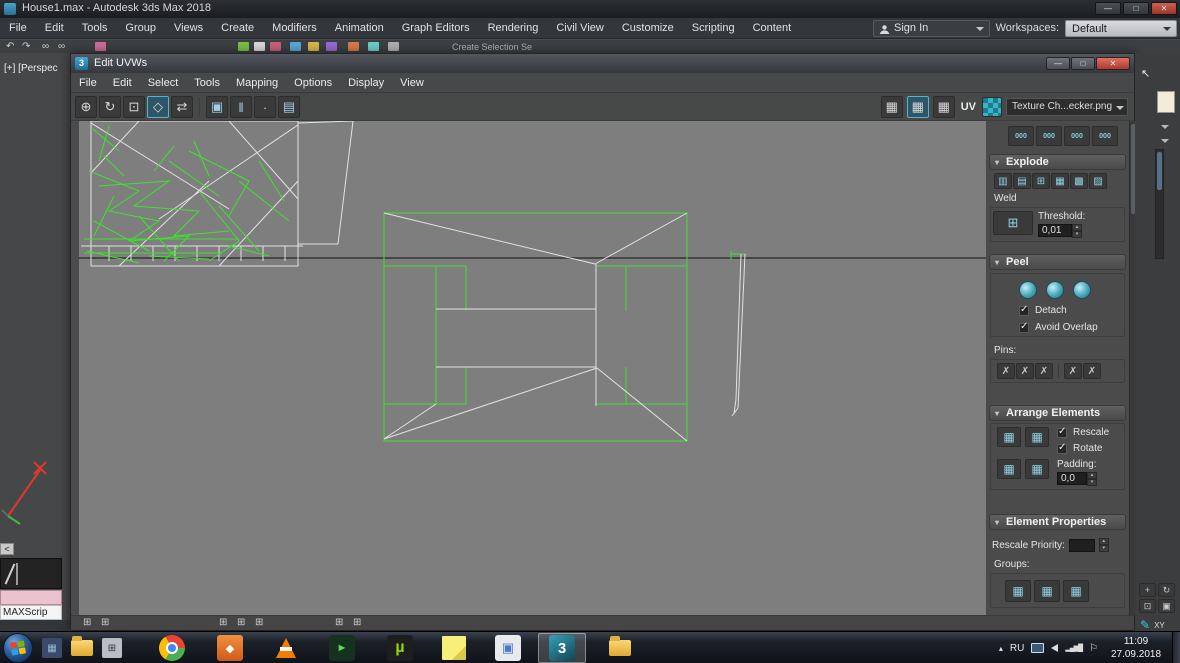 The height and width of the screenshot is (663, 1180). What do you see at coordinates (1041, 181) in the screenshot?
I see `explode-face-icon: ⊞` at bounding box center [1041, 181].